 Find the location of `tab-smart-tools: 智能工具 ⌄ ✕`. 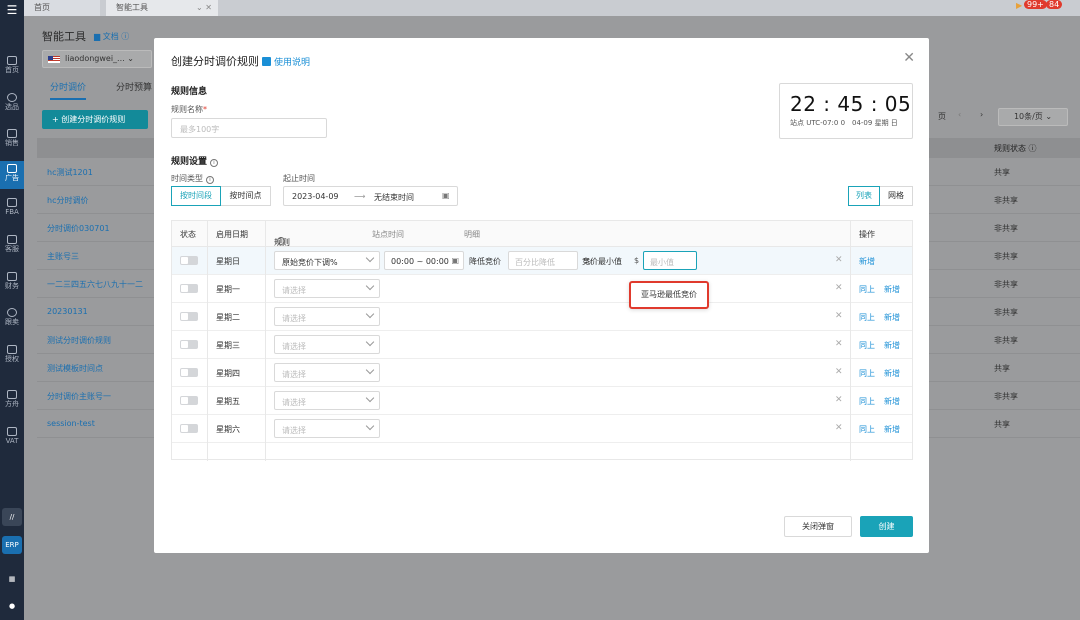

tab-smart-tools: 智能工具 ⌄ ✕ is located at coordinates (162, 8).